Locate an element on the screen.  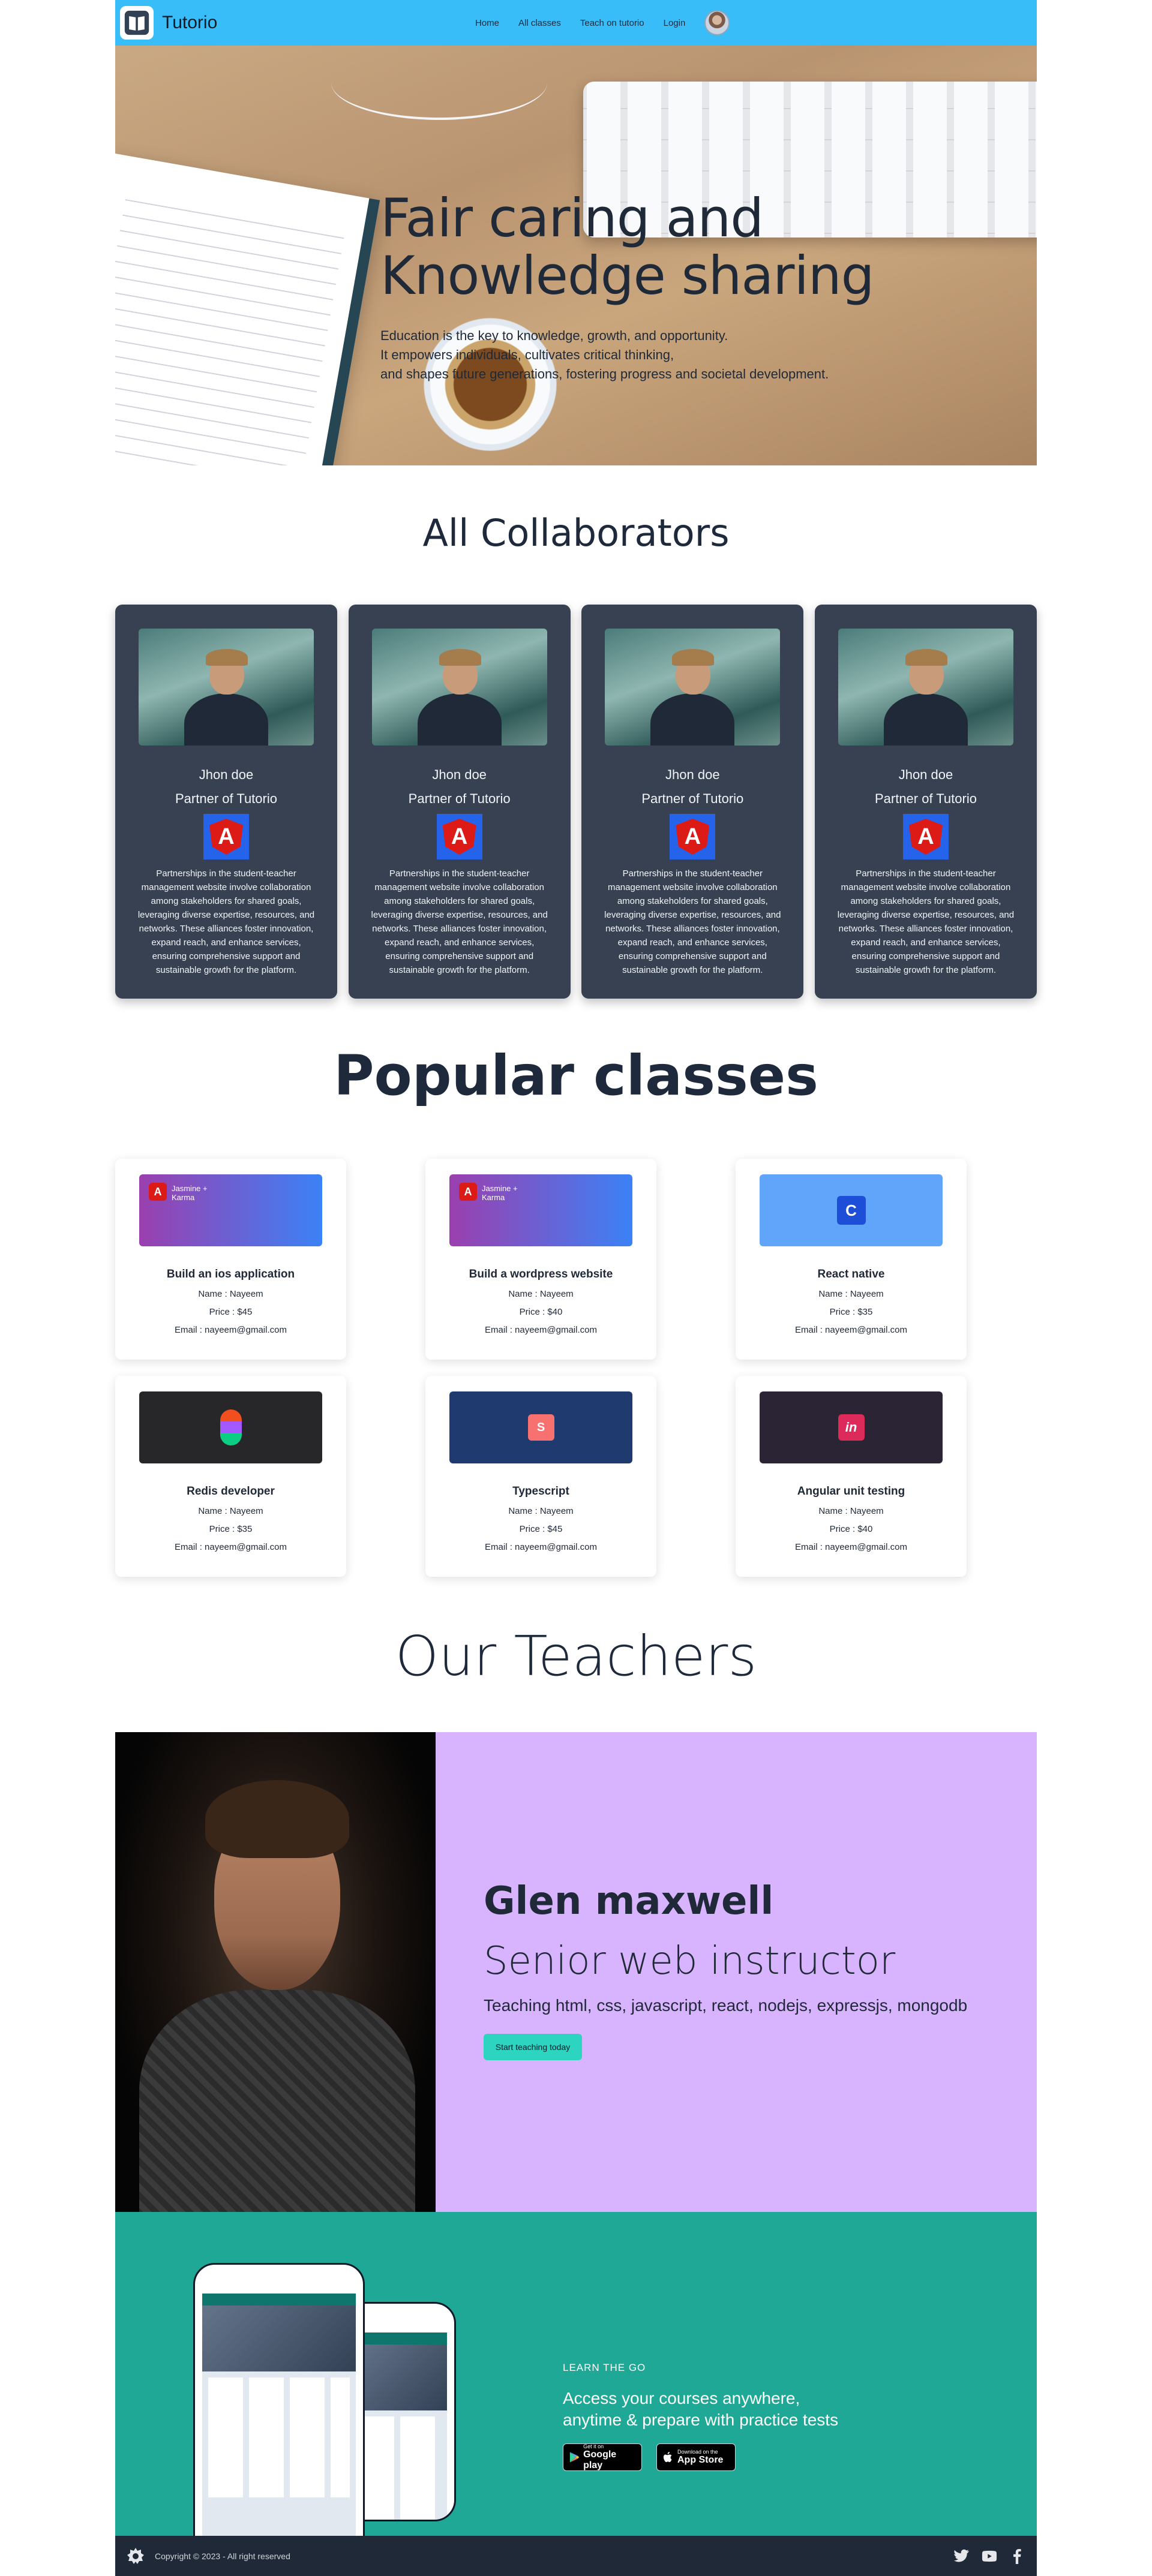
invision-icon: in is located at coordinates (851, 1427).